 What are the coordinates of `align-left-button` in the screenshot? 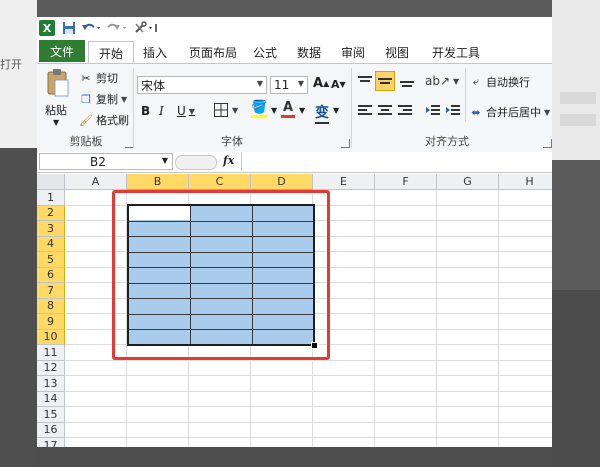 It's located at (365, 111).